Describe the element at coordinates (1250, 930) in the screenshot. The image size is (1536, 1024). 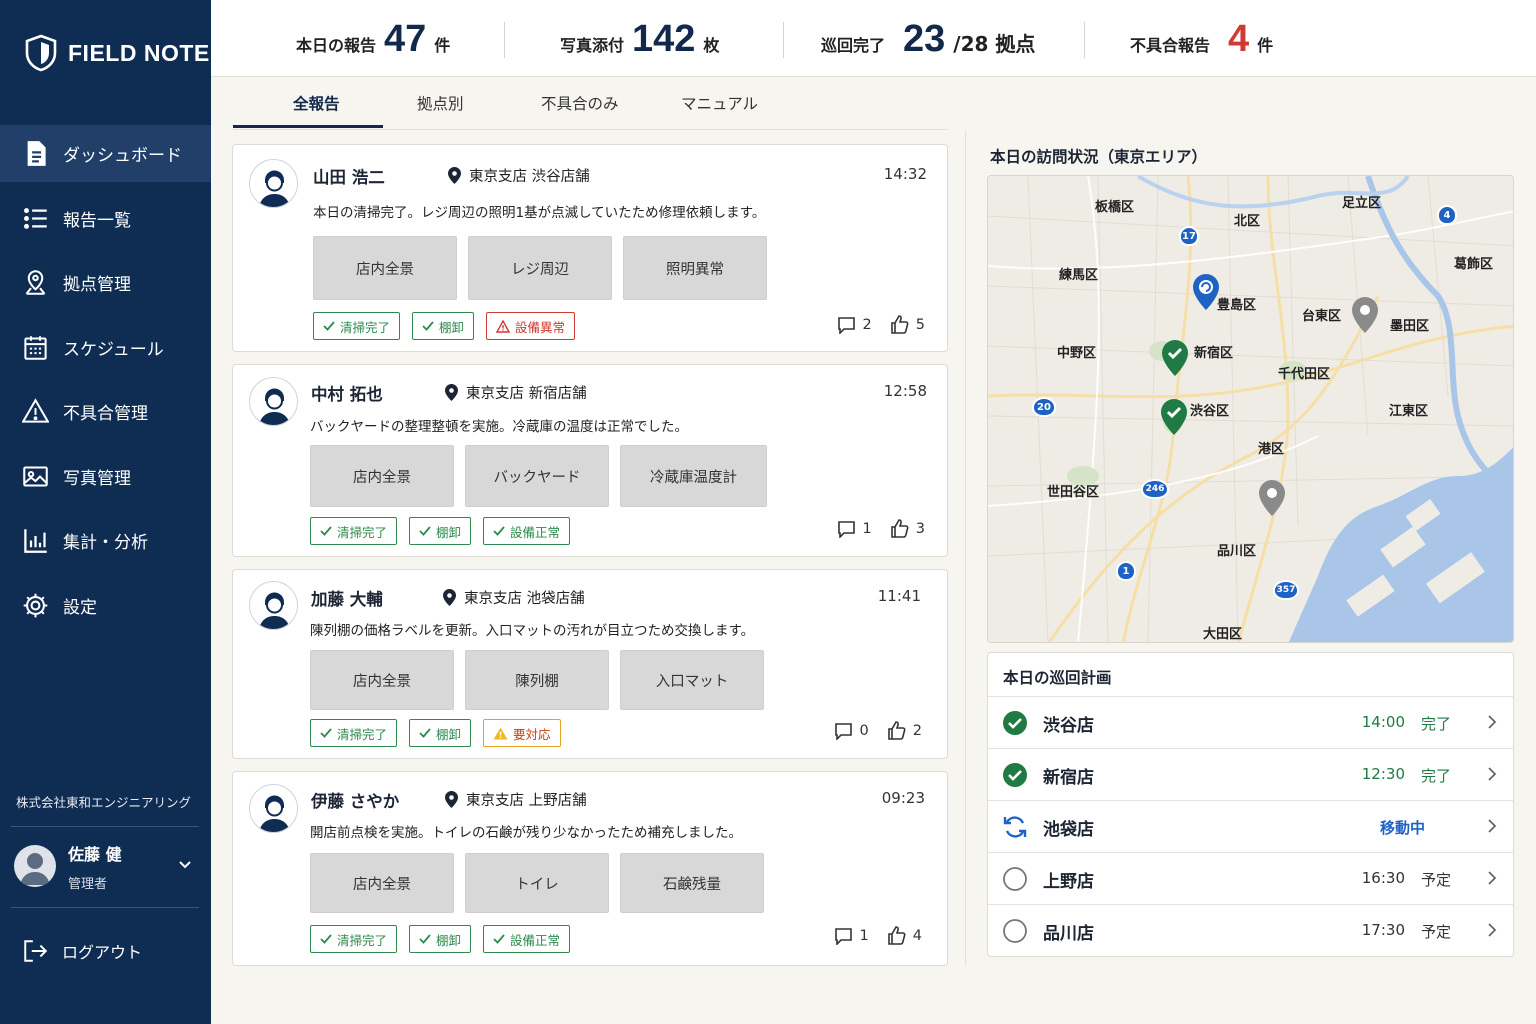
I see `plan-row: 品川店 17:30 予定` at that location.